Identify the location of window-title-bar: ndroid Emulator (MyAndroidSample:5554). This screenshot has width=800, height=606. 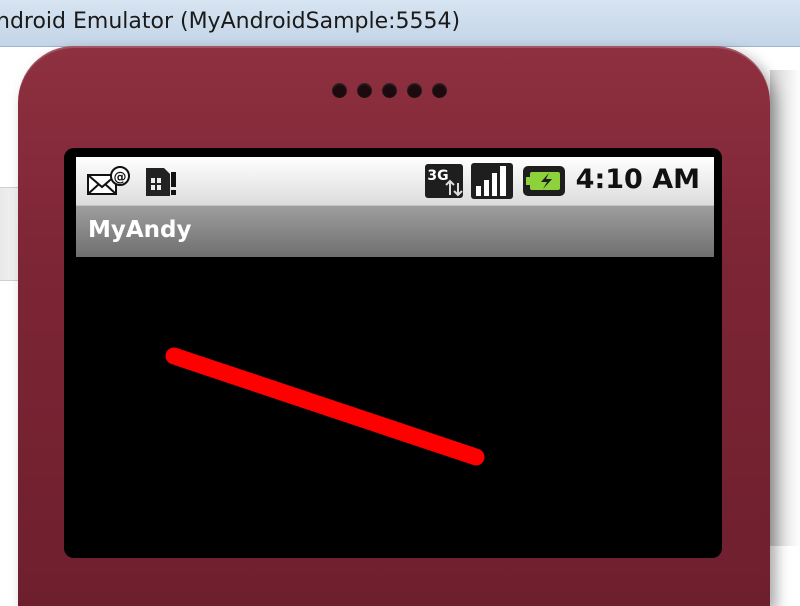
(400, 23).